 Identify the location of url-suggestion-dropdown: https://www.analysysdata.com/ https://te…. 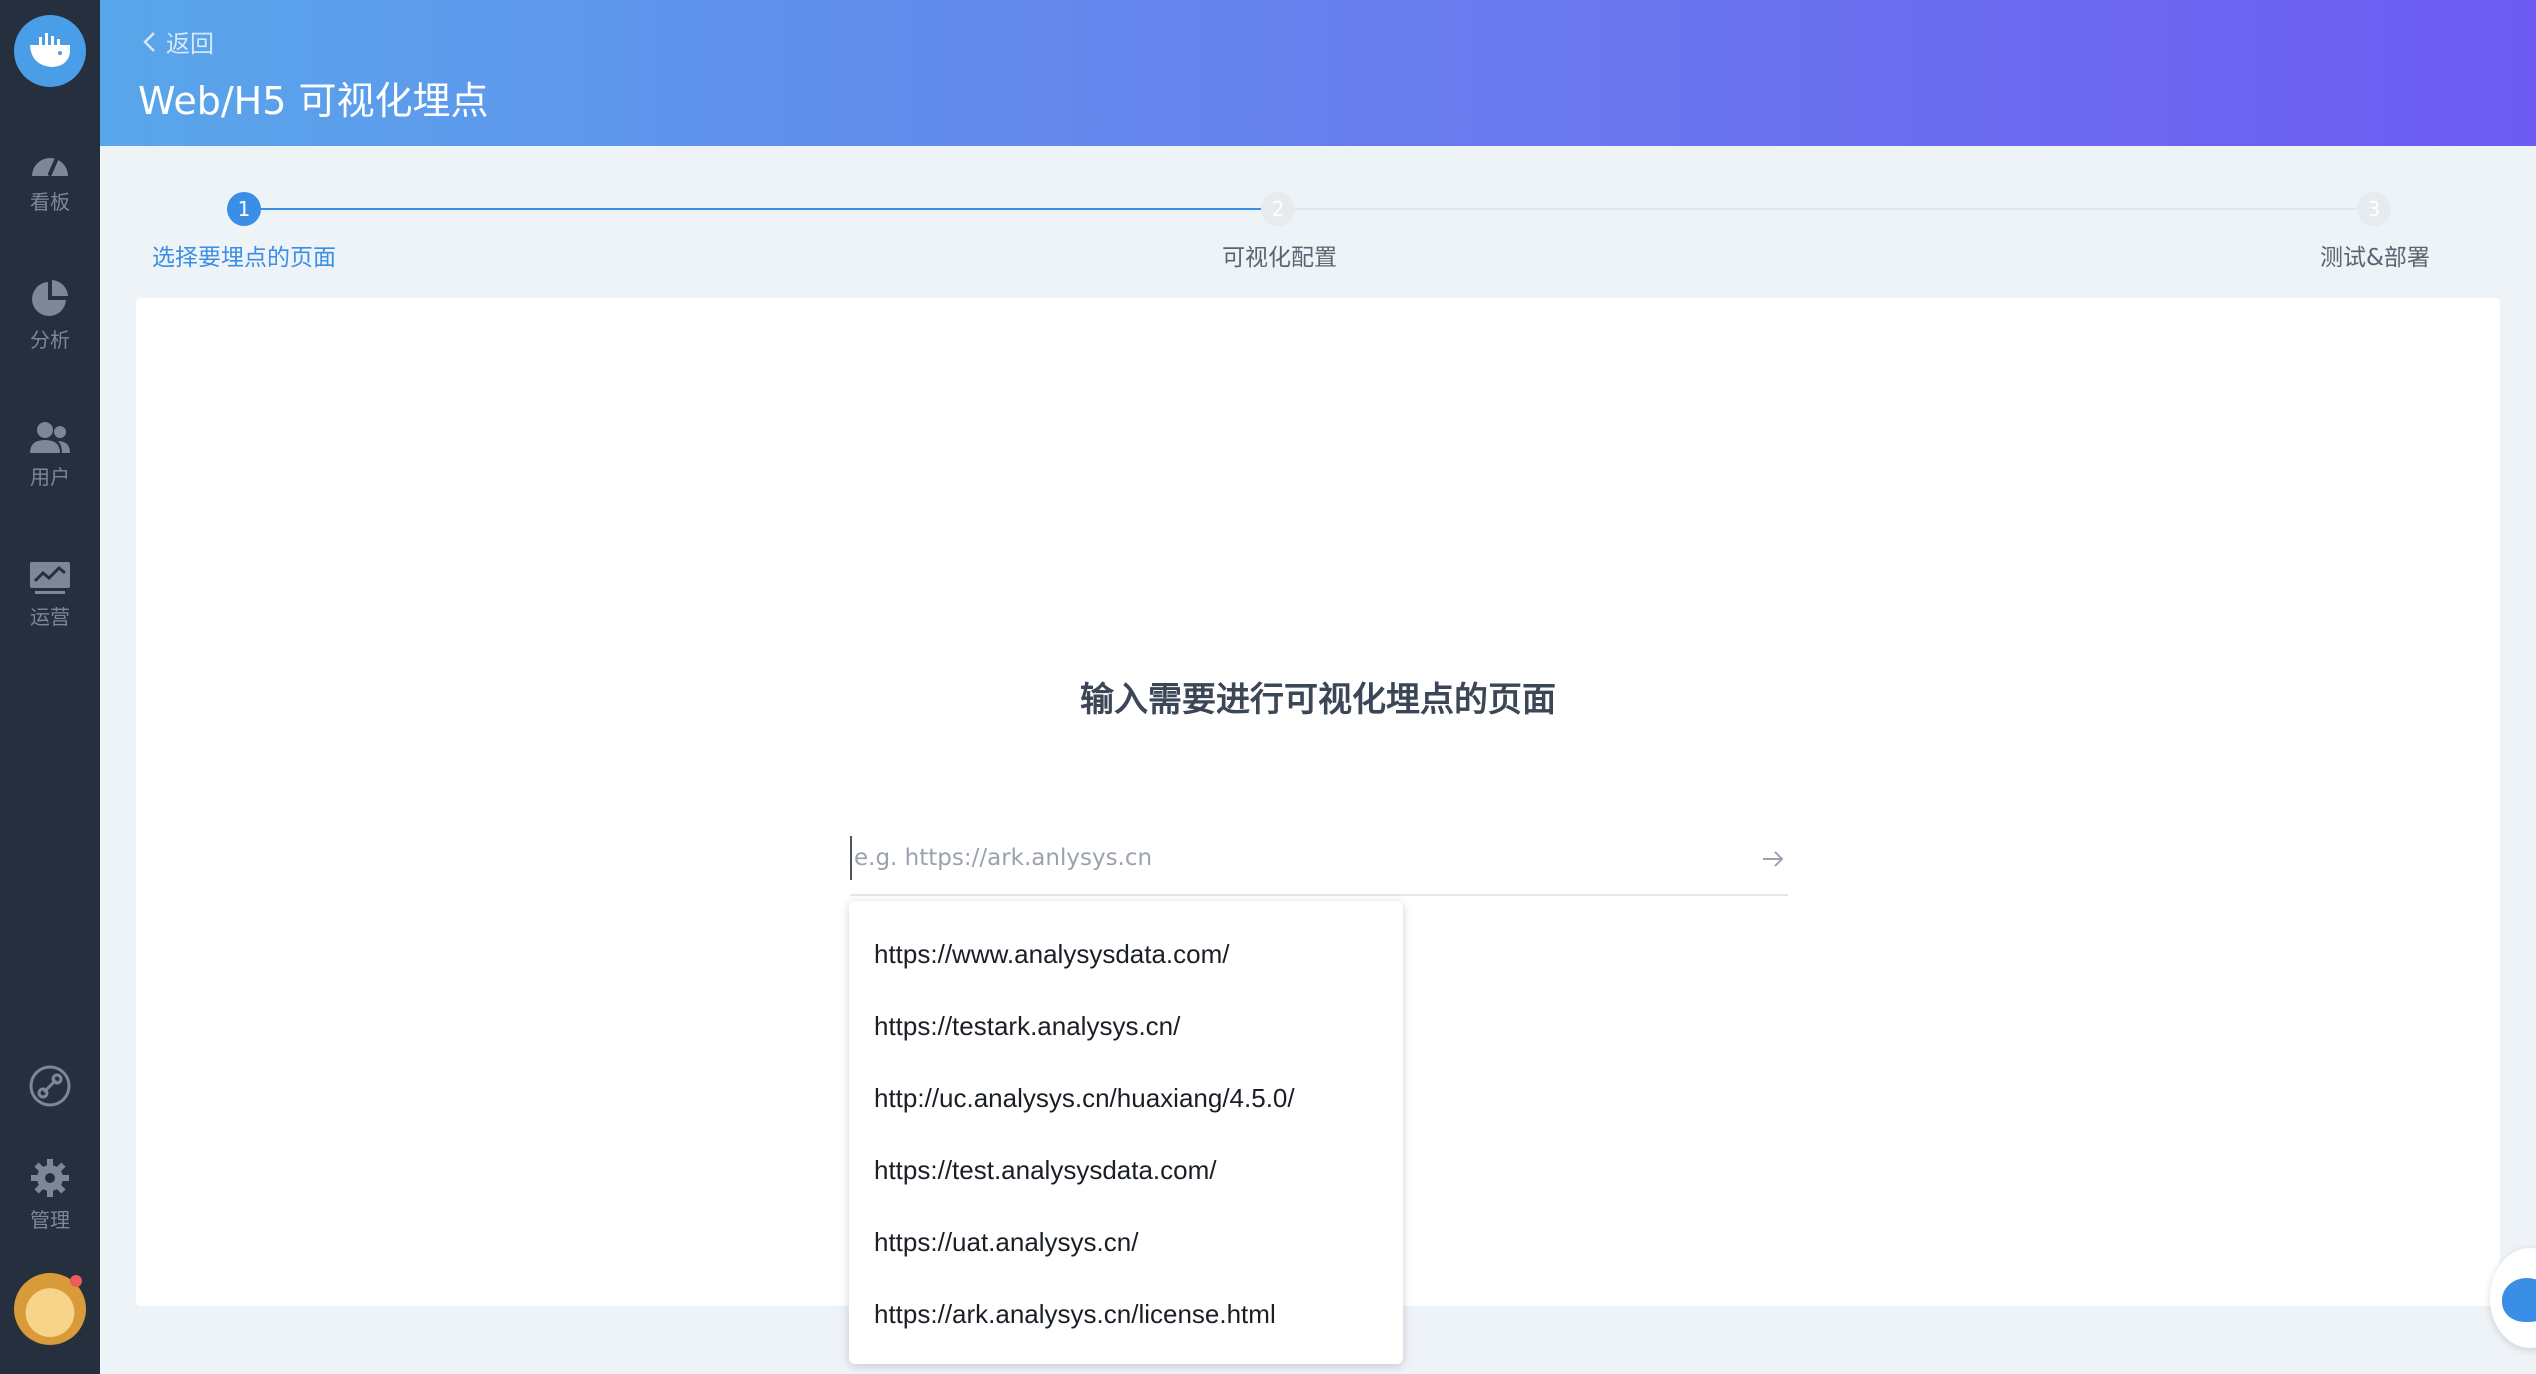
(1126, 1132).